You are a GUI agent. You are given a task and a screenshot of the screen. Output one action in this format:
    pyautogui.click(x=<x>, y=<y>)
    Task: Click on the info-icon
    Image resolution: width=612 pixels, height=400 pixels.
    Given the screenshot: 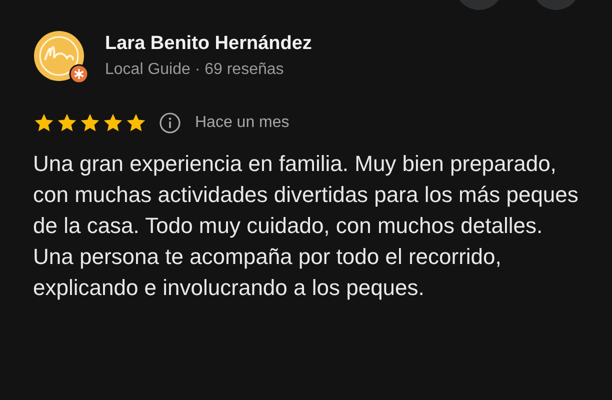 What is the action you would take?
    pyautogui.click(x=170, y=123)
    